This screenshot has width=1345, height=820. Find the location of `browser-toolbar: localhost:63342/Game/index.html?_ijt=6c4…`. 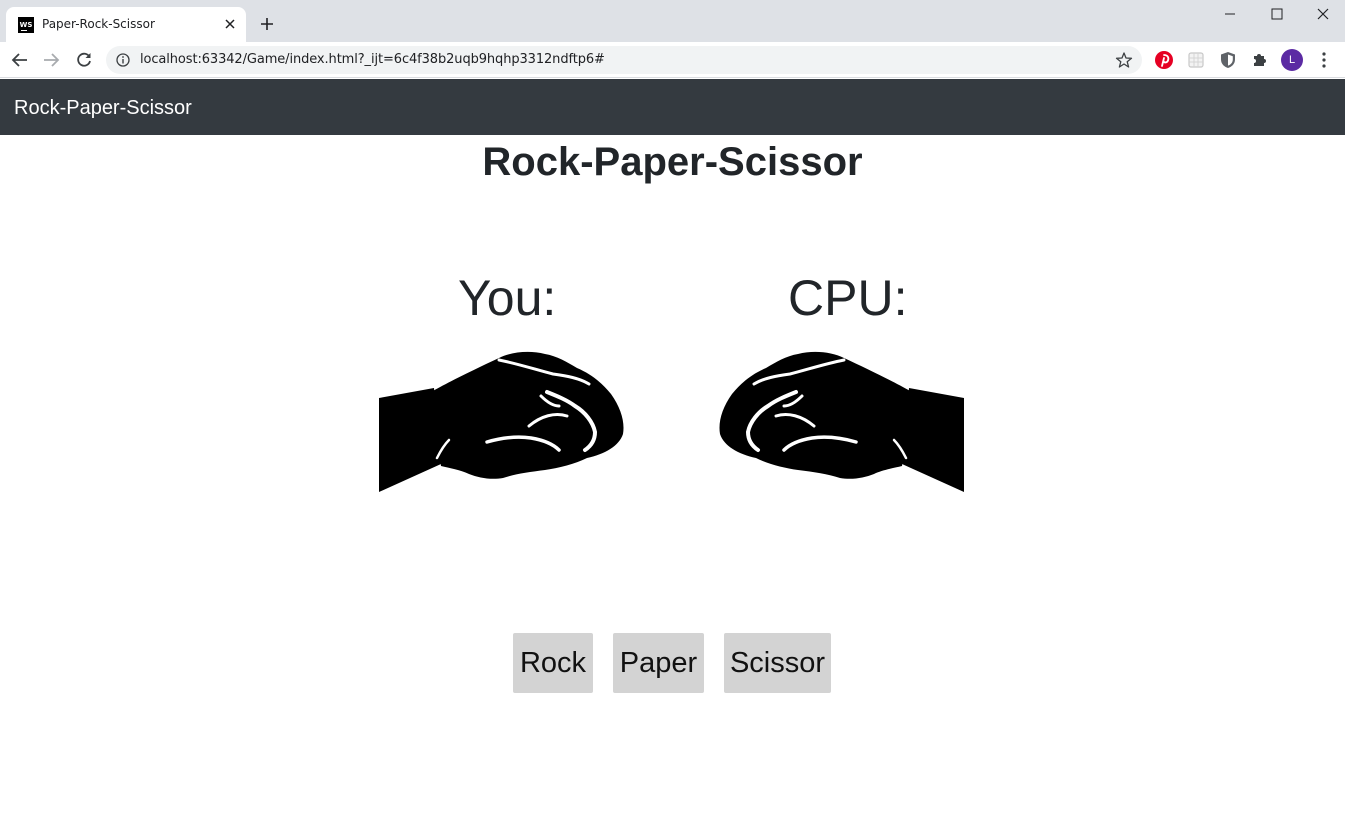

browser-toolbar: localhost:63342/Game/index.html?_ijt=6c4… is located at coordinates (672, 60).